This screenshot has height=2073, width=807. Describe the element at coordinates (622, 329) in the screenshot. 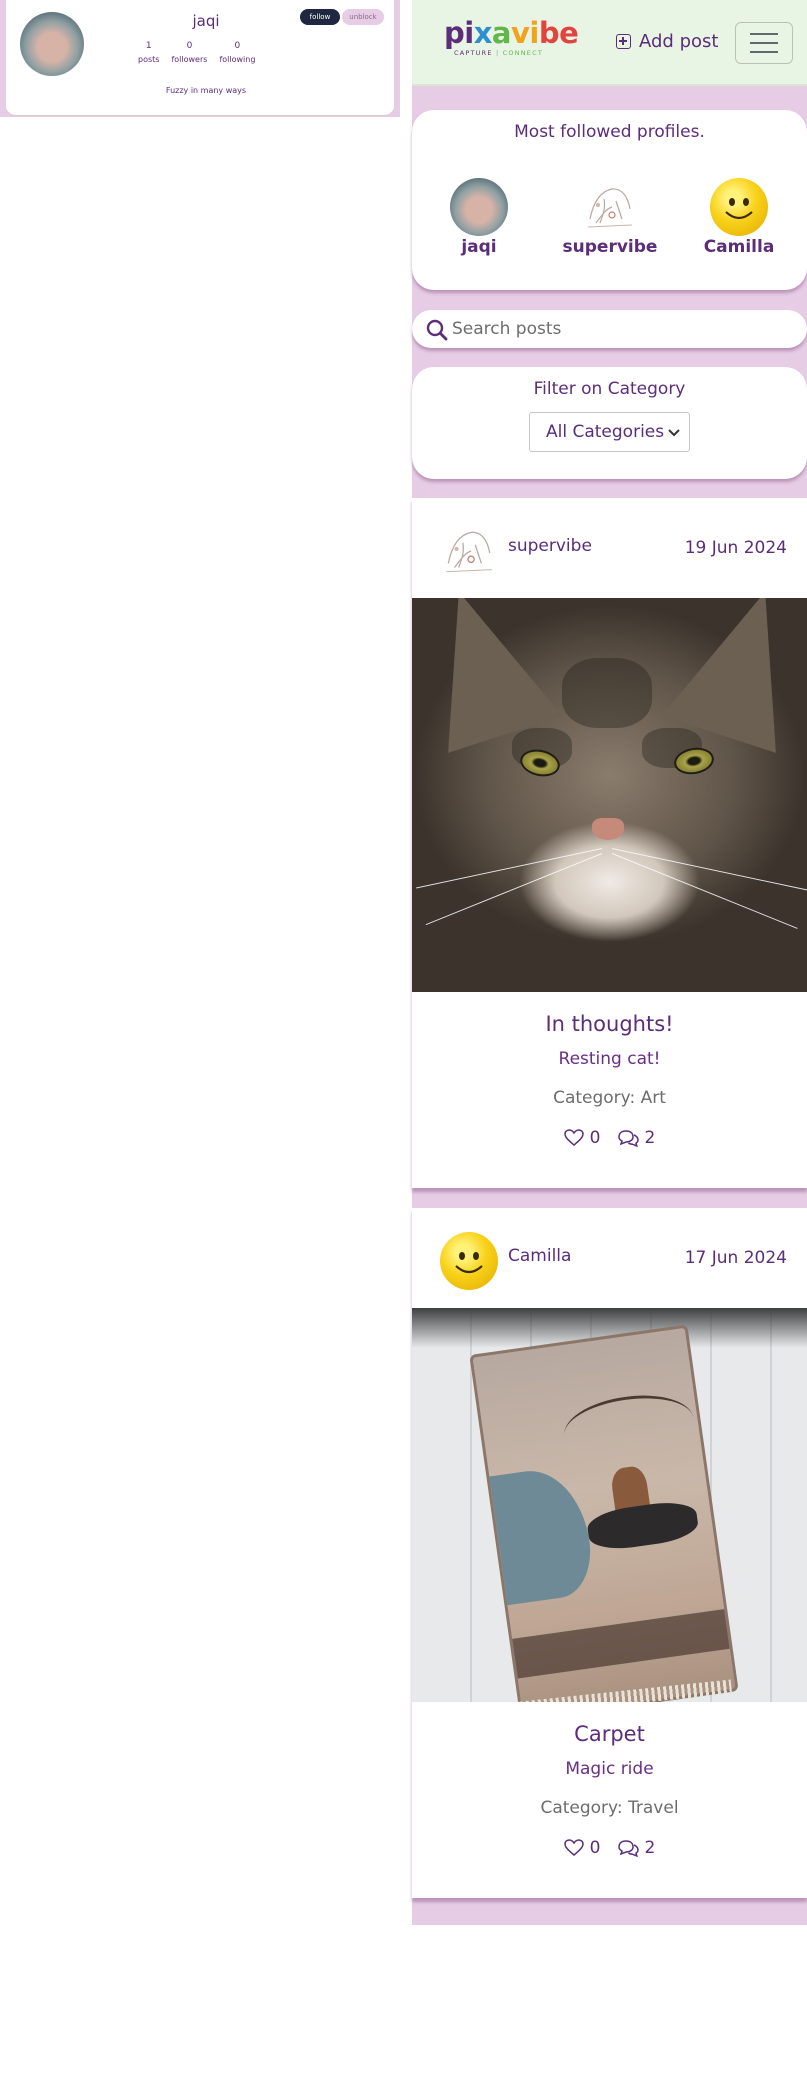

I see `search-input` at that location.